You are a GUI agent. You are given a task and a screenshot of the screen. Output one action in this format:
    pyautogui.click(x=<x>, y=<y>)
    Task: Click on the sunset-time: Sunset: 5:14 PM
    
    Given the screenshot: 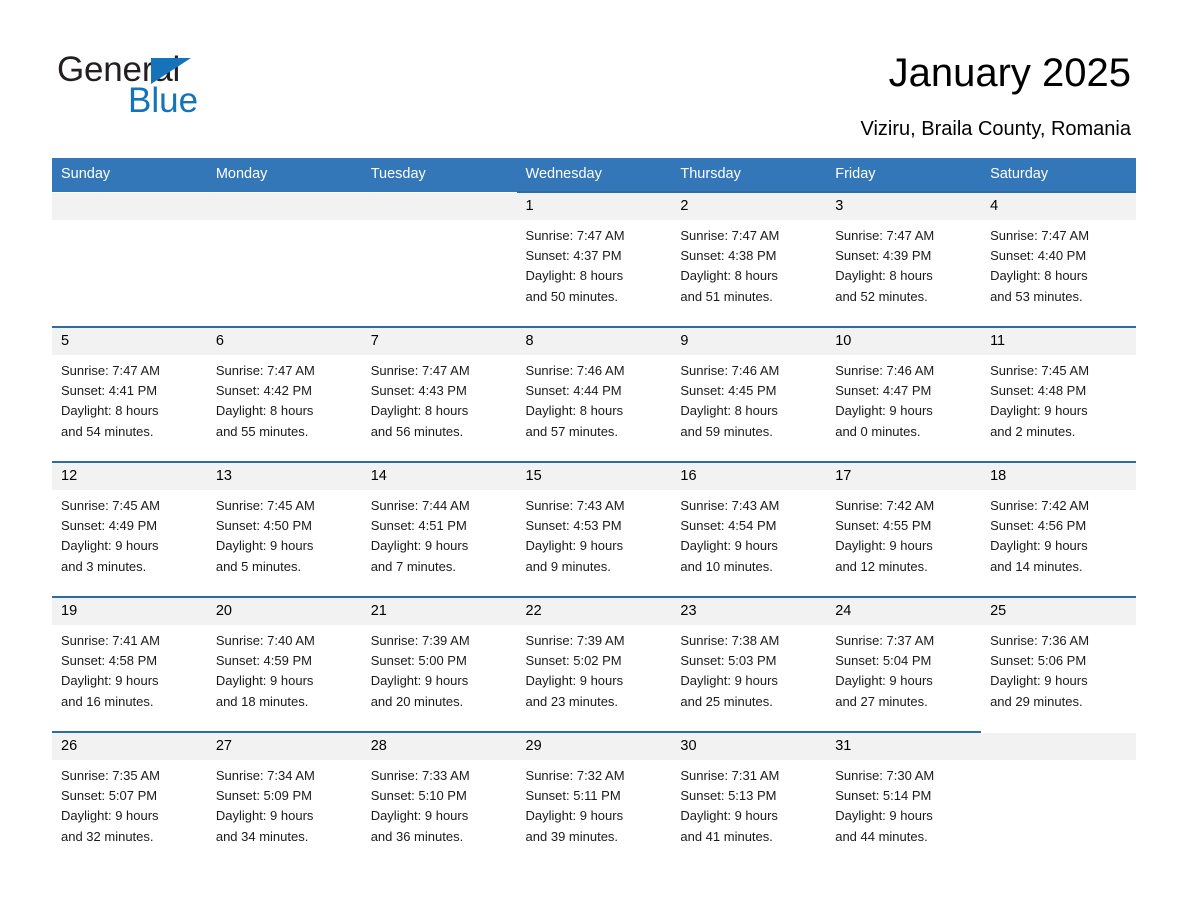 What is the action you would take?
    pyautogui.click(x=883, y=796)
    